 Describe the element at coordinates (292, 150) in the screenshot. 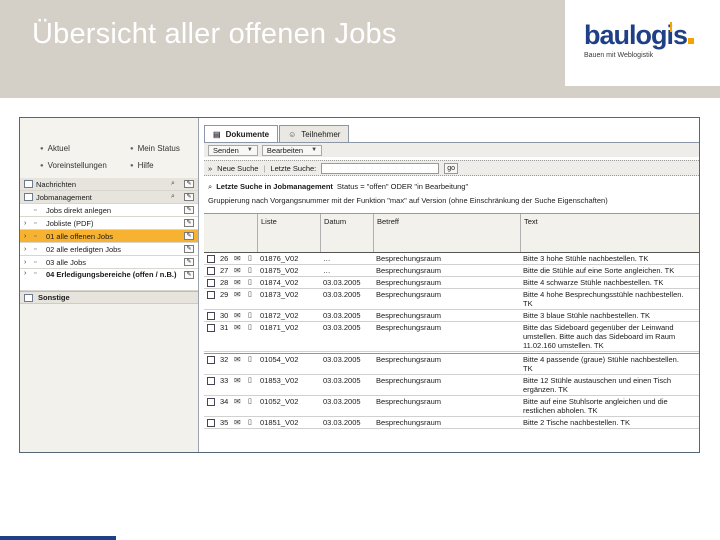

I see `edit-dropdown: Bearbeiten ▼` at that location.